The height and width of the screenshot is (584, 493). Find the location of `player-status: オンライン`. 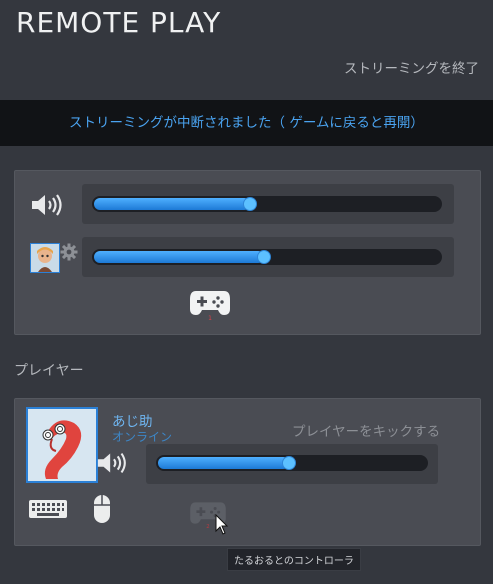

player-status: オンライン is located at coordinates (142, 437).